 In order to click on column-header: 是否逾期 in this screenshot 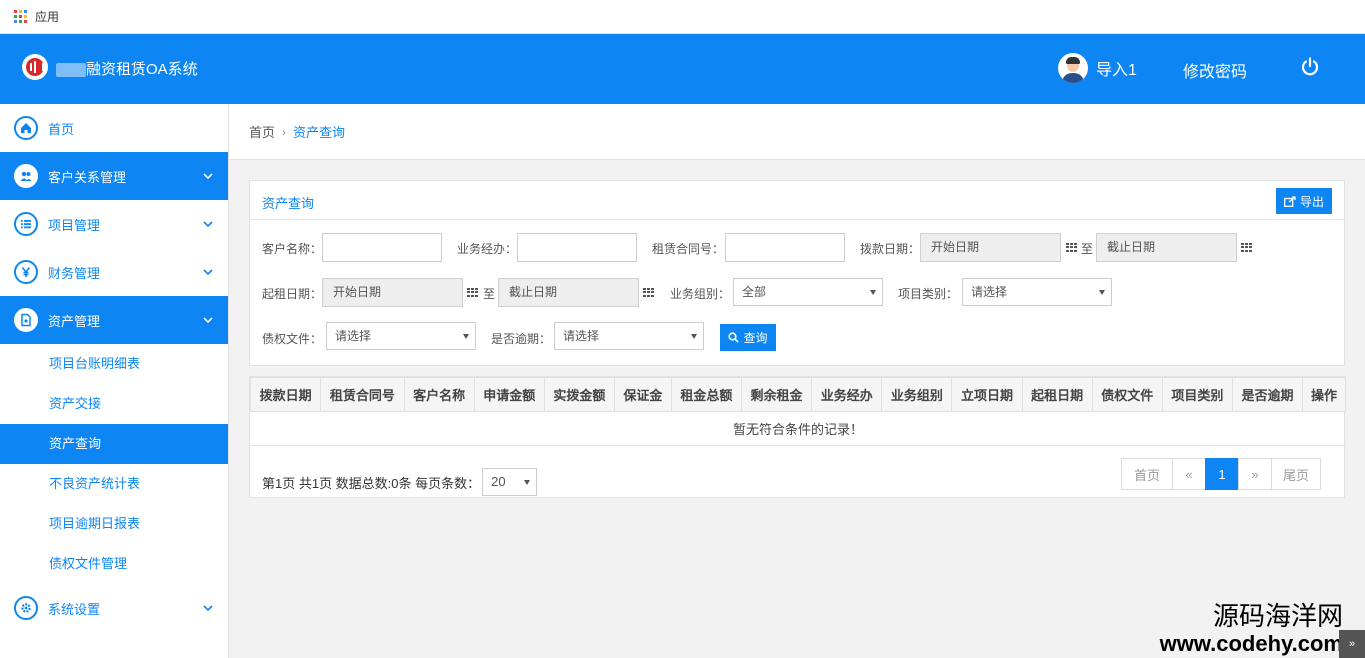, I will do `click(1267, 394)`.